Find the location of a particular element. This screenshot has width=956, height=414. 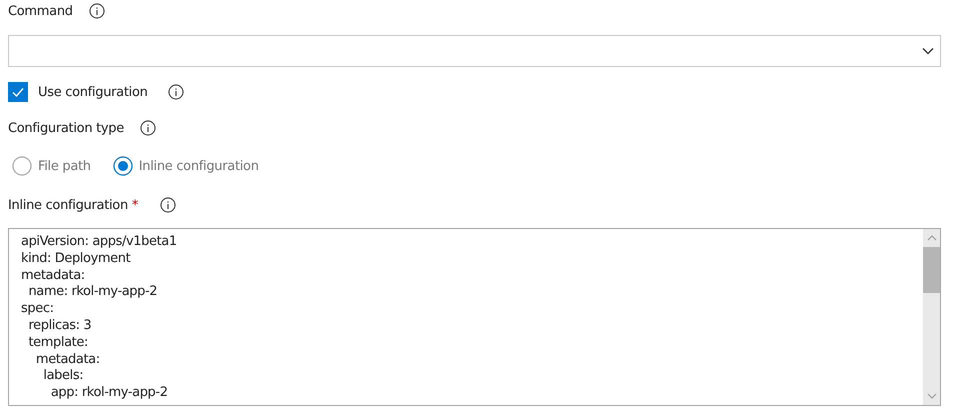

code-text: apiVersion: apps/v1beta1 kind: Deployment metadata: name: rkol-my-app-2 spec: replicas: 3 template: metadata: labels: app: rkol-my-app-2 is located at coordinates (99, 317).